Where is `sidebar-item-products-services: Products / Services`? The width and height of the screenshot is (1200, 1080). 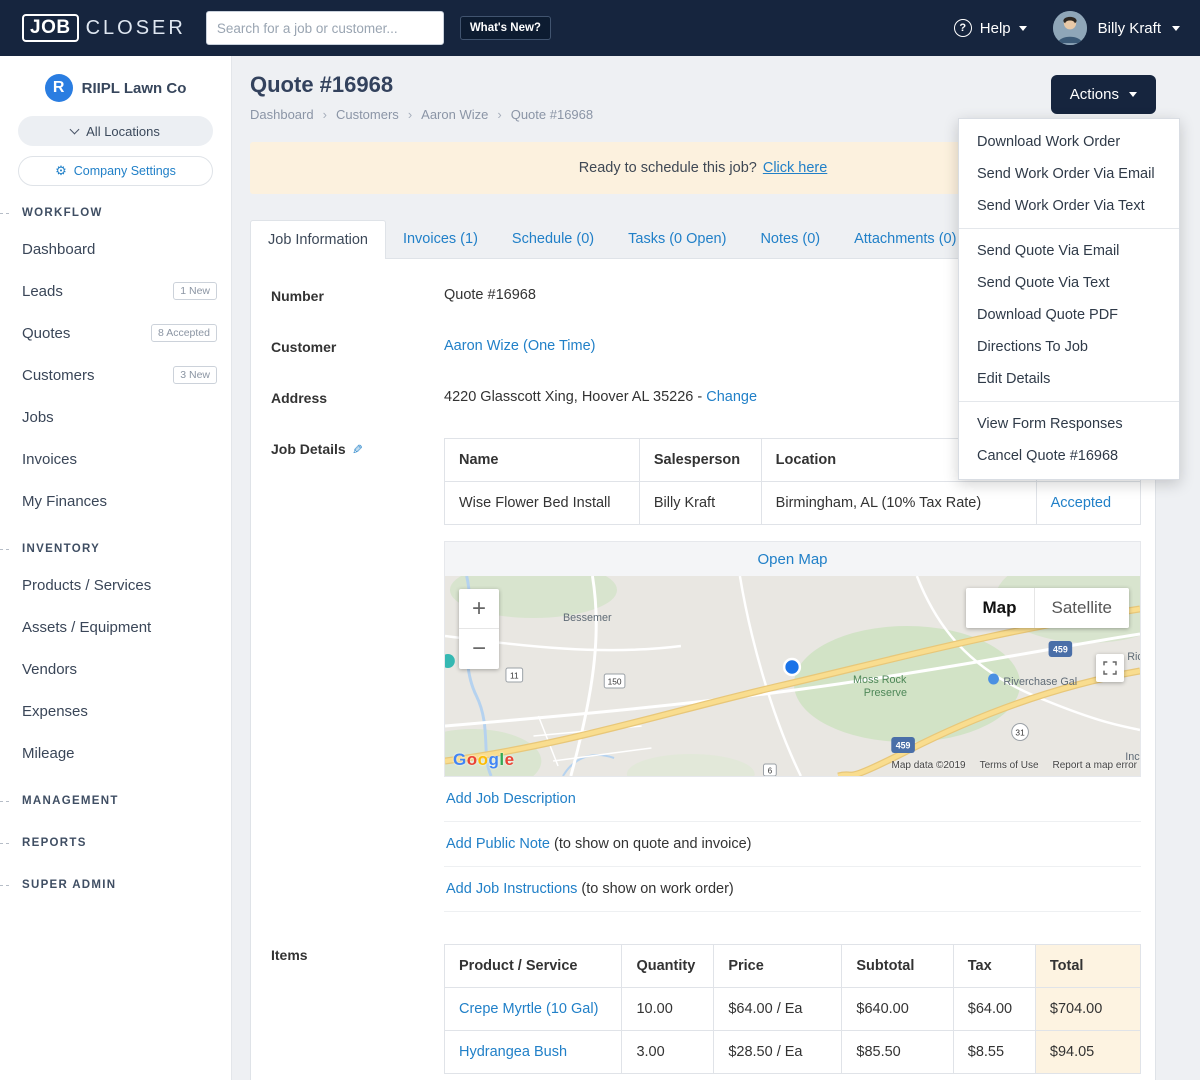
sidebar-item-products-services: Products / Services is located at coordinates (115, 585).